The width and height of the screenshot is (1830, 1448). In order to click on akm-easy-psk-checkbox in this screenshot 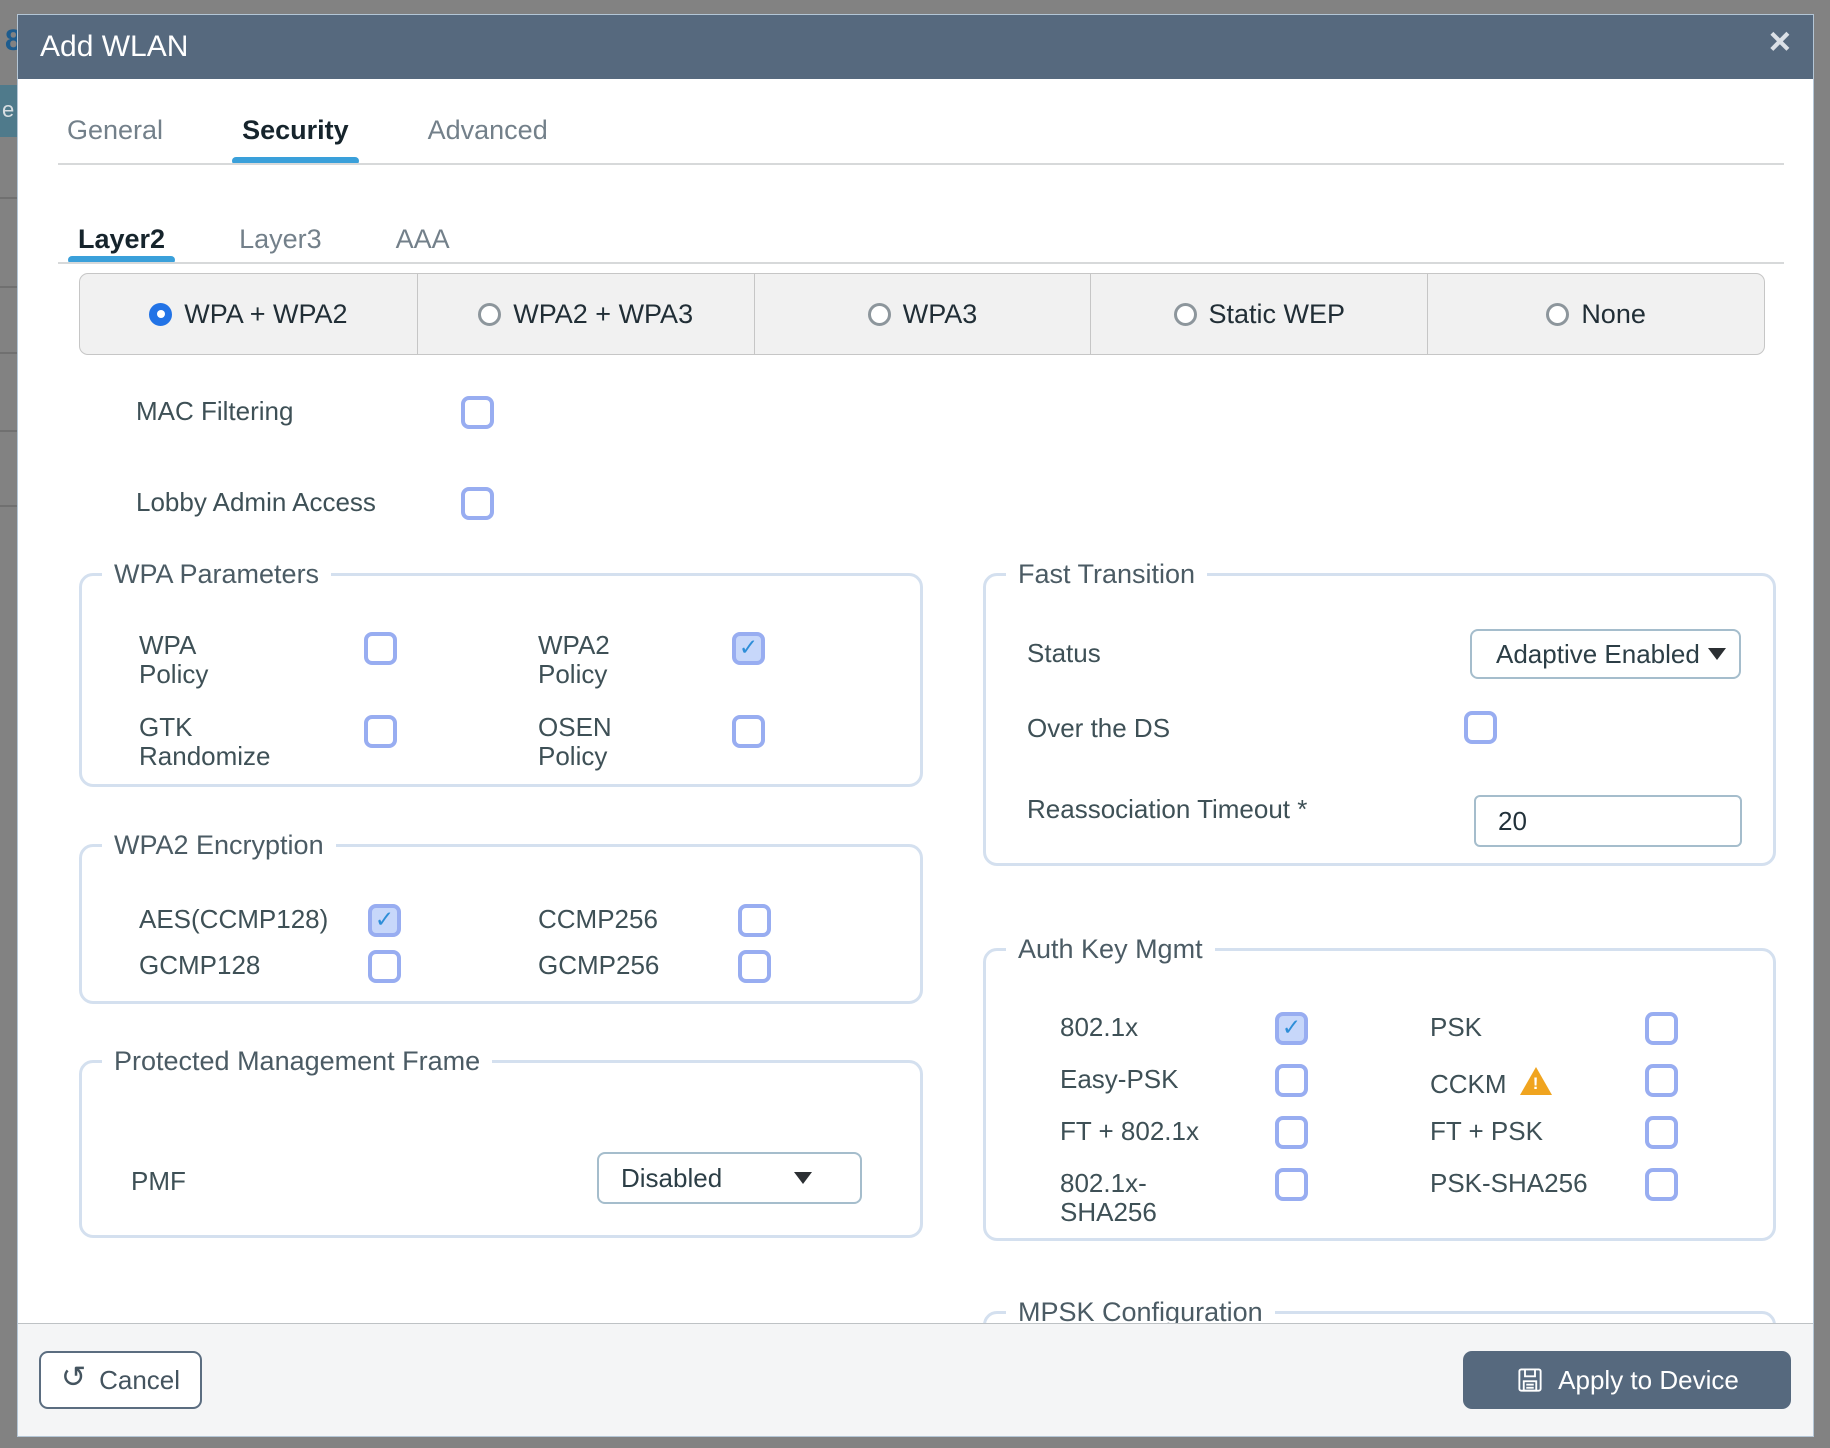, I will do `click(1291, 1080)`.